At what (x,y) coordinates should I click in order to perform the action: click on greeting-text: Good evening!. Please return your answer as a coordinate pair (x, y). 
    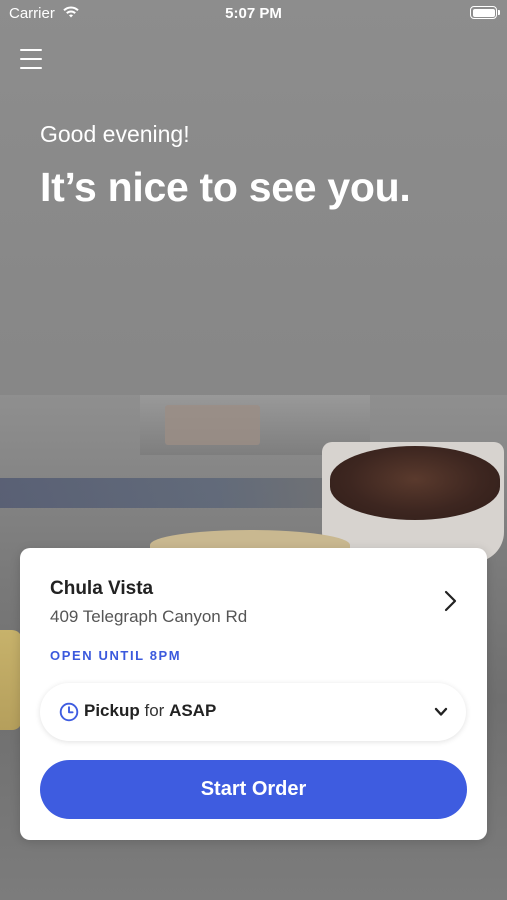
    Looking at the image, I should click on (115, 134).